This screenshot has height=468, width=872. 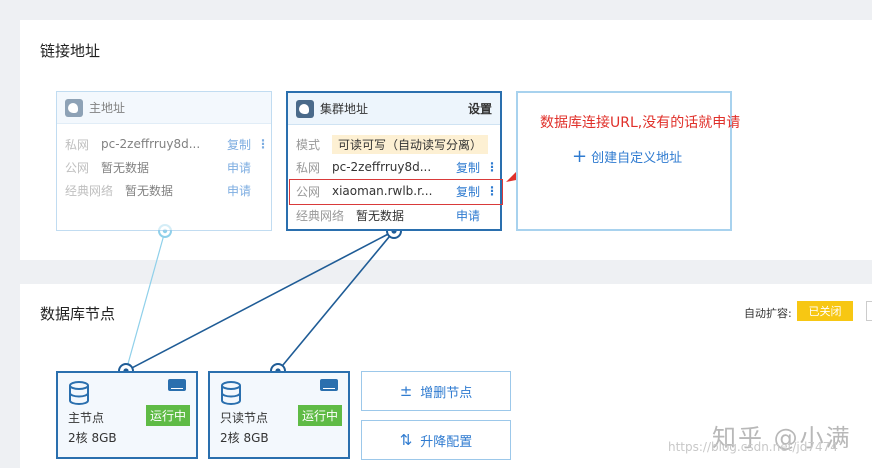 I want to click on add-remove-nodes-button: ± 增删节点, so click(x=436, y=391).